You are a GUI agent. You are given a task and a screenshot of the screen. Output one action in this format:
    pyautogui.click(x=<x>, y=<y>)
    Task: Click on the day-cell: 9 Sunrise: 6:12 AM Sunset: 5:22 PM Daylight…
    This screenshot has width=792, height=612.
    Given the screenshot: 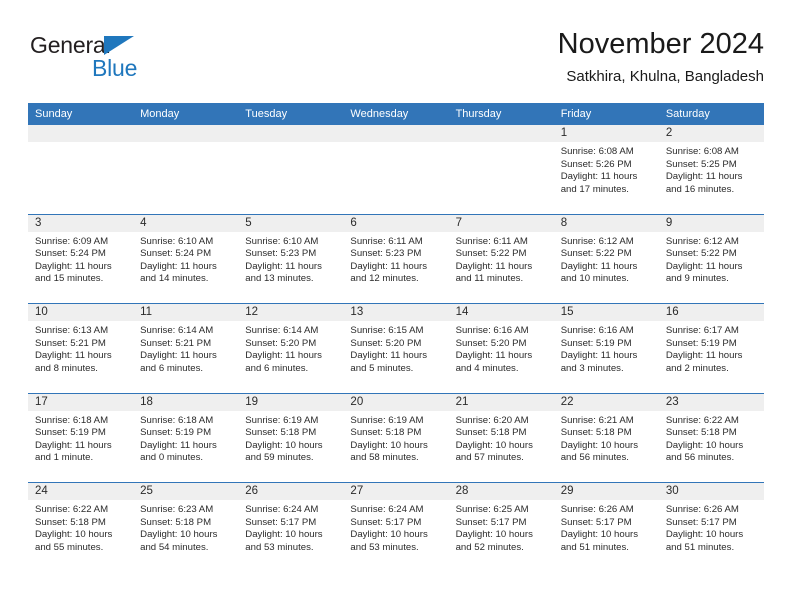 What is the action you would take?
    pyautogui.click(x=711, y=259)
    